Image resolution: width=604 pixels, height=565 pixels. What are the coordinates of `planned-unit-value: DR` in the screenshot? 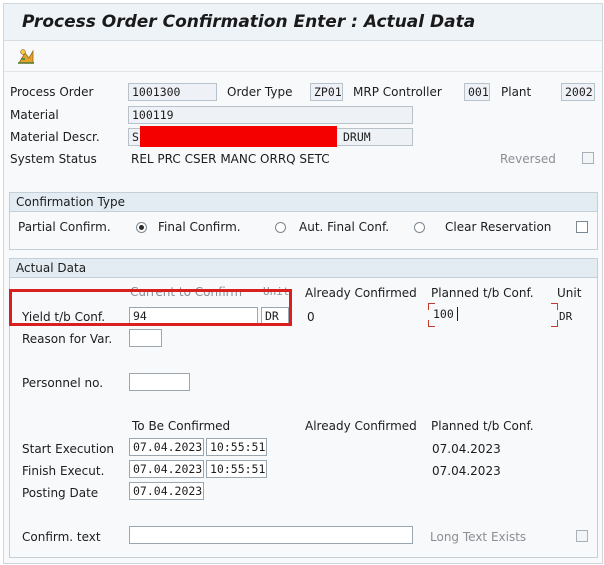 It's located at (566, 316).